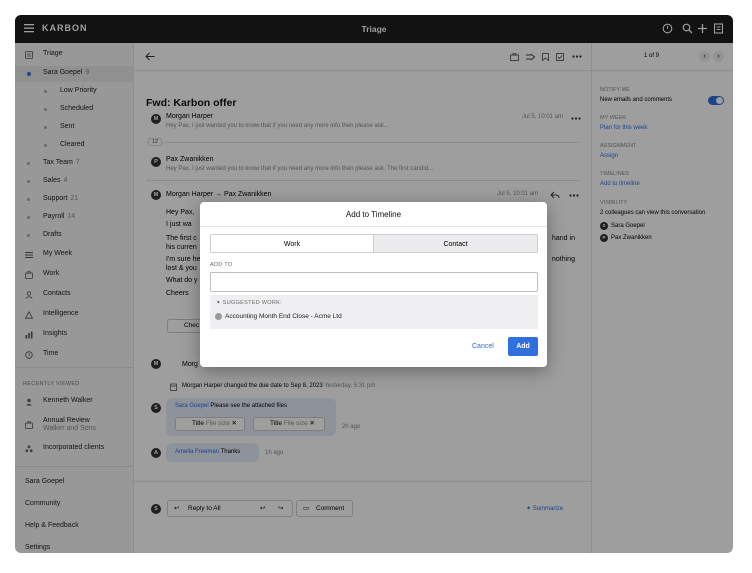 This screenshot has width=752, height=573. Describe the element at coordinates (455, 243) in the screenshot. I see `tab-contact: Contact` at that location.